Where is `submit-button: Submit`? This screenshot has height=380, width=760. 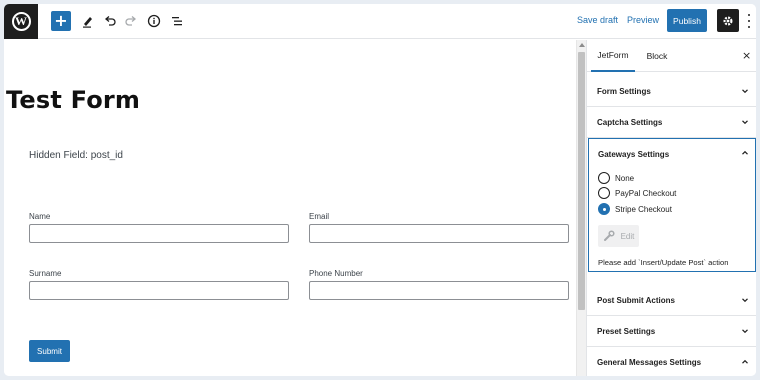
submit-button: Submit is located at coordinates (49, 351).